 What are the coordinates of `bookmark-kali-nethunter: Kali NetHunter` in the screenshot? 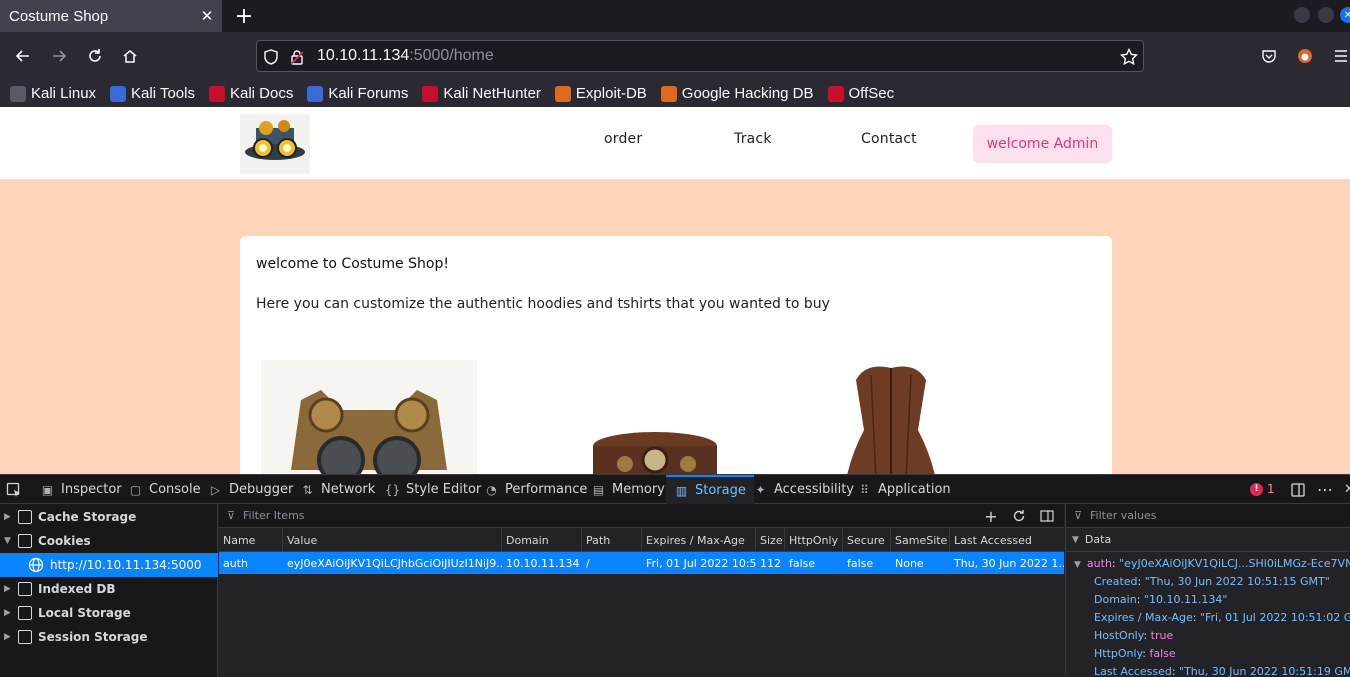 It's located at (481, 93).